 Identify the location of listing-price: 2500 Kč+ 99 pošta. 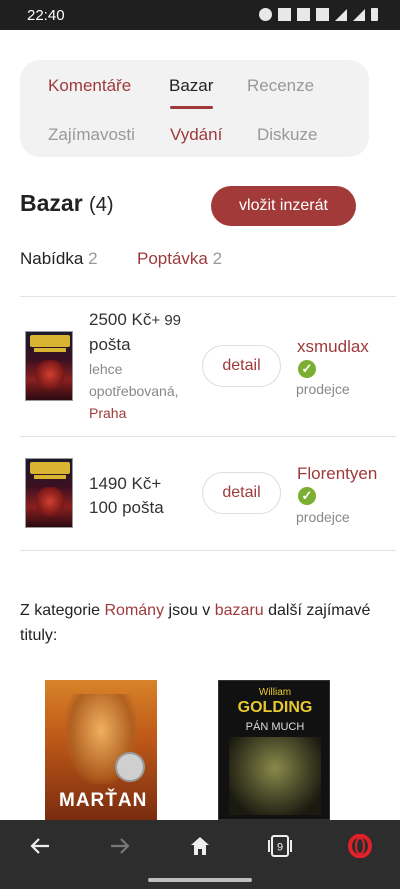
(135, 332).